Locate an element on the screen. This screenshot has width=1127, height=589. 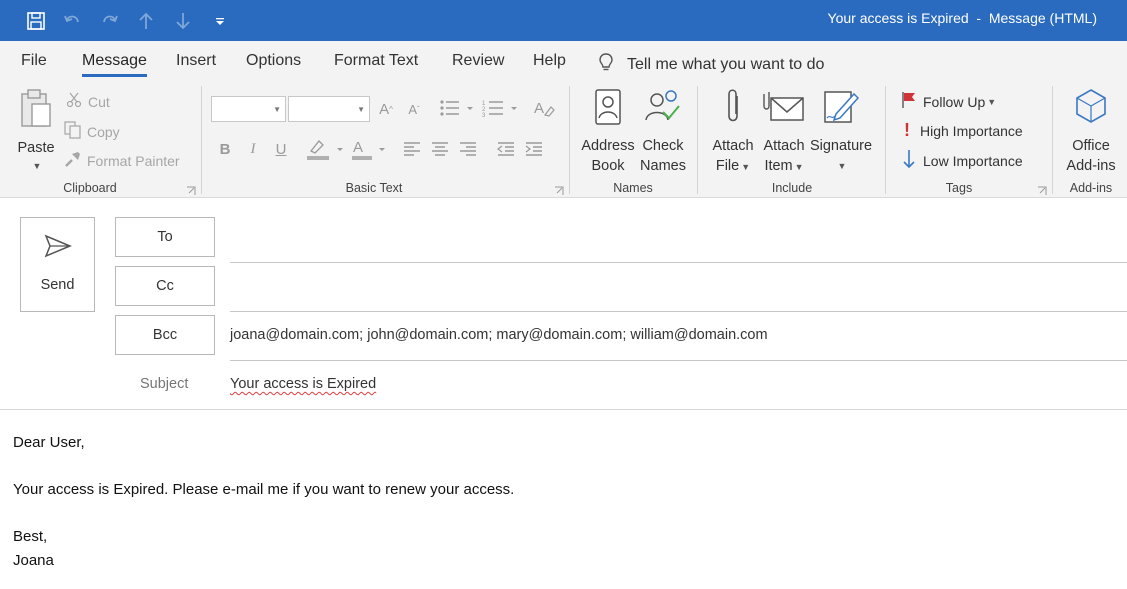
tab-insert: Insert is located at coordinates (196, 61).